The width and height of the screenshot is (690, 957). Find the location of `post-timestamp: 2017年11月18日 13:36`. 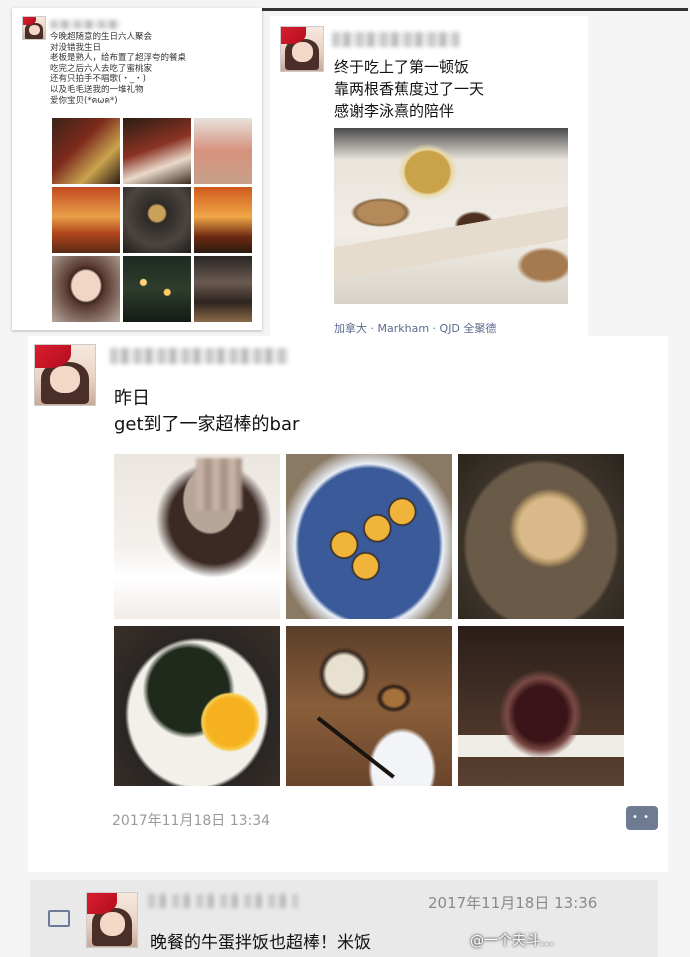

post-timestamp: 2017年11月18日 13:36 is located at coordinates (513, 903).